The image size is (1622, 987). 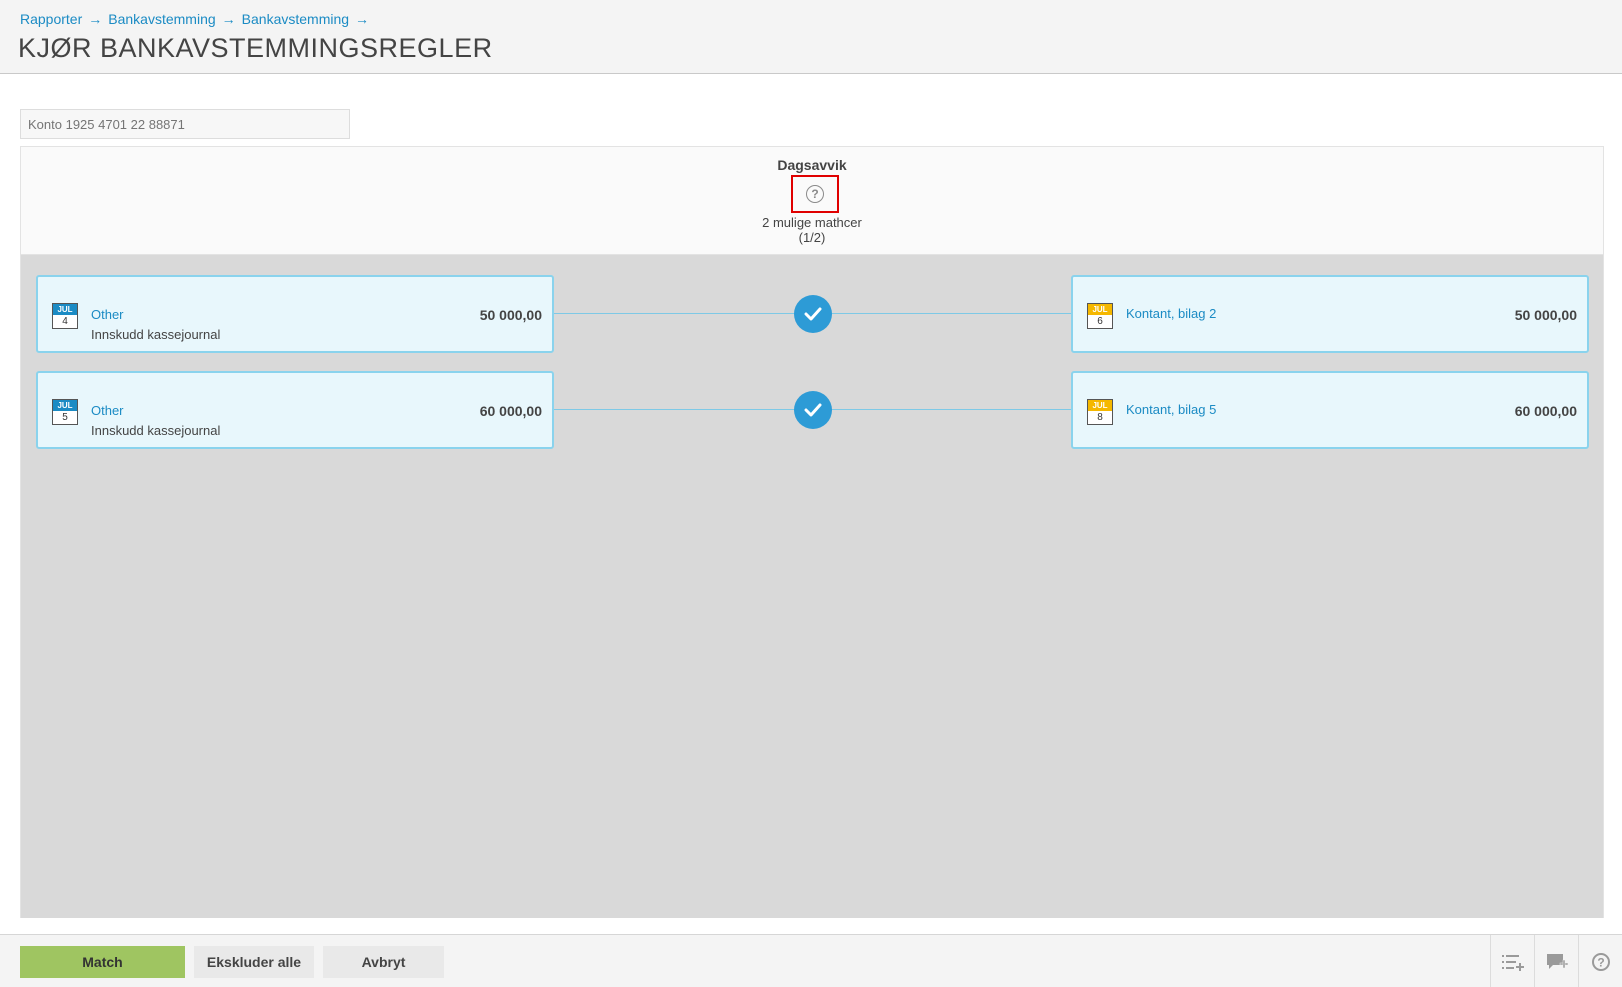 I want to click on breadcrumb-item-rapporter: Rapporter, so click(x=51, y=19).